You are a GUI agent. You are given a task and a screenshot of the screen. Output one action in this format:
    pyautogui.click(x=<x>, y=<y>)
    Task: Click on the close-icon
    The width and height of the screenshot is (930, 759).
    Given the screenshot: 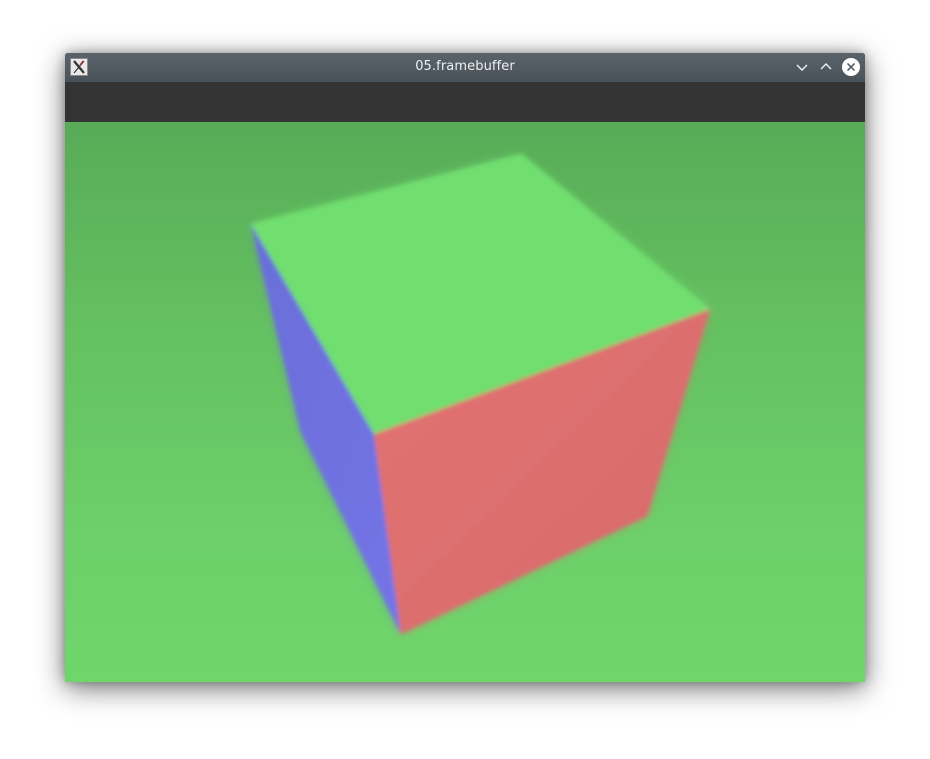 What is the action you would take?
    pyautogui.click(x=851, y=67)
    